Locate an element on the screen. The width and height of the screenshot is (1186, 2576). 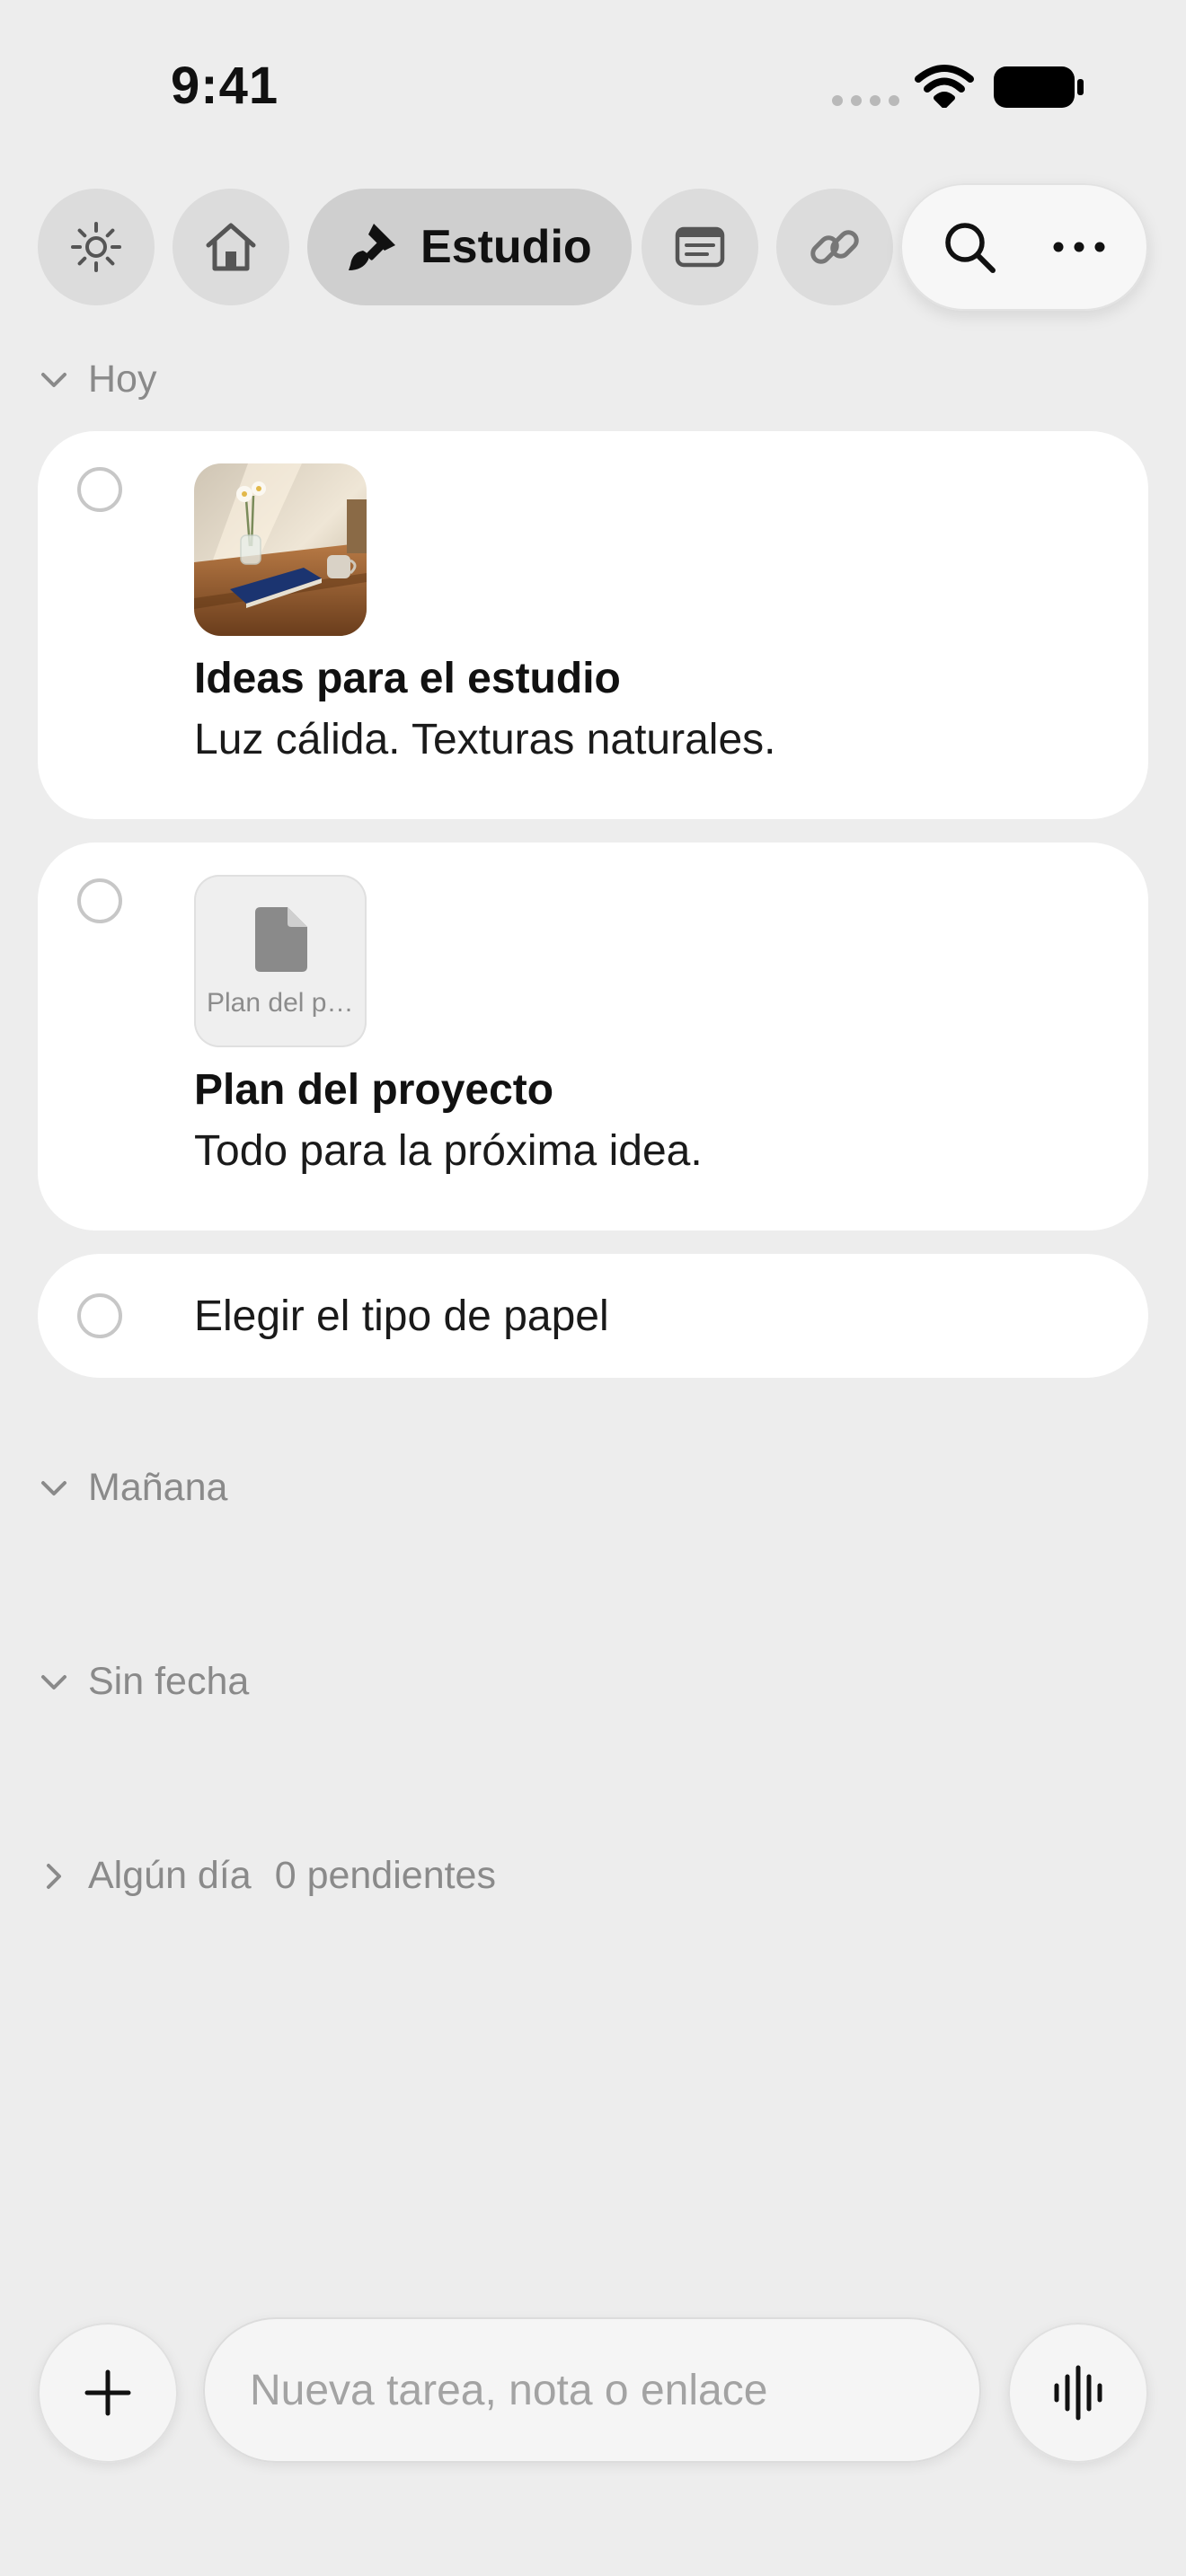
task-card: Elegir el tipo de papel is located at coordinates (593, 1316).